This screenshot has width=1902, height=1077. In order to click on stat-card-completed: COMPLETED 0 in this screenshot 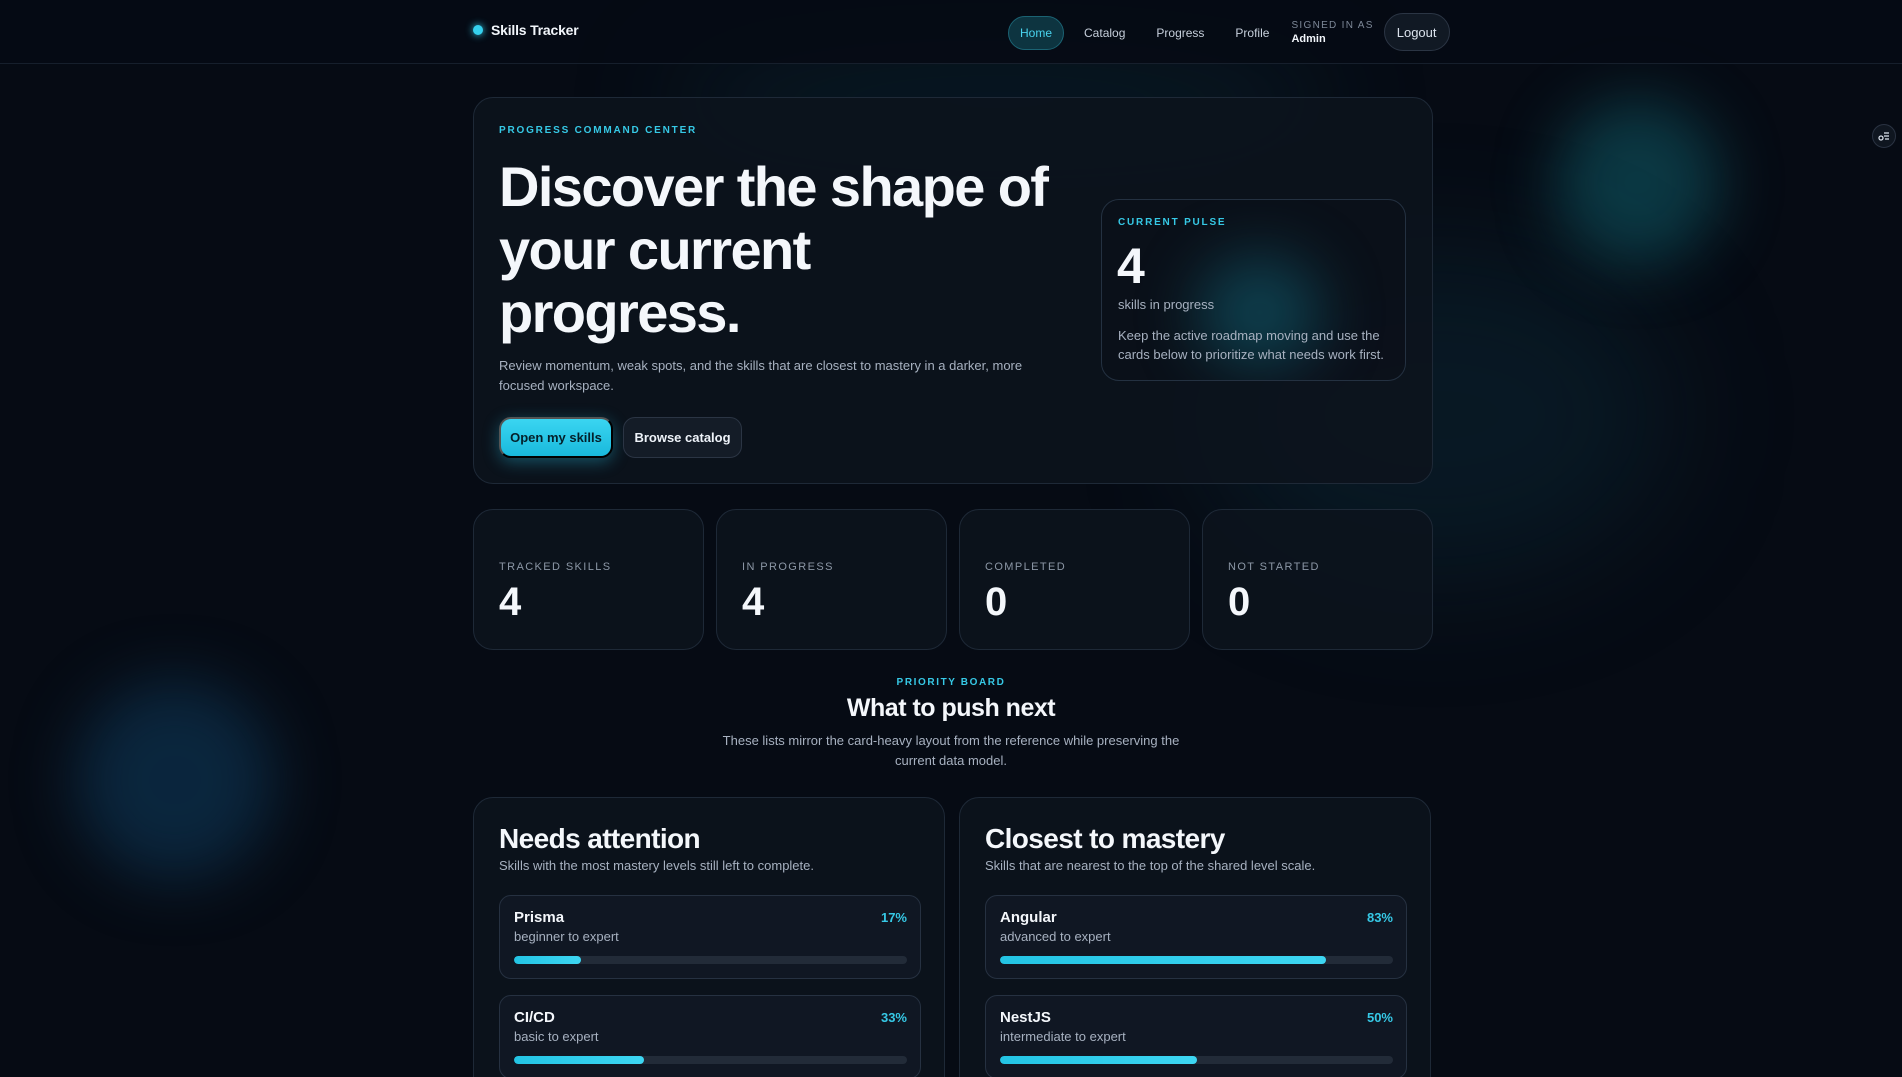, I will do `click(1074, 579)`.